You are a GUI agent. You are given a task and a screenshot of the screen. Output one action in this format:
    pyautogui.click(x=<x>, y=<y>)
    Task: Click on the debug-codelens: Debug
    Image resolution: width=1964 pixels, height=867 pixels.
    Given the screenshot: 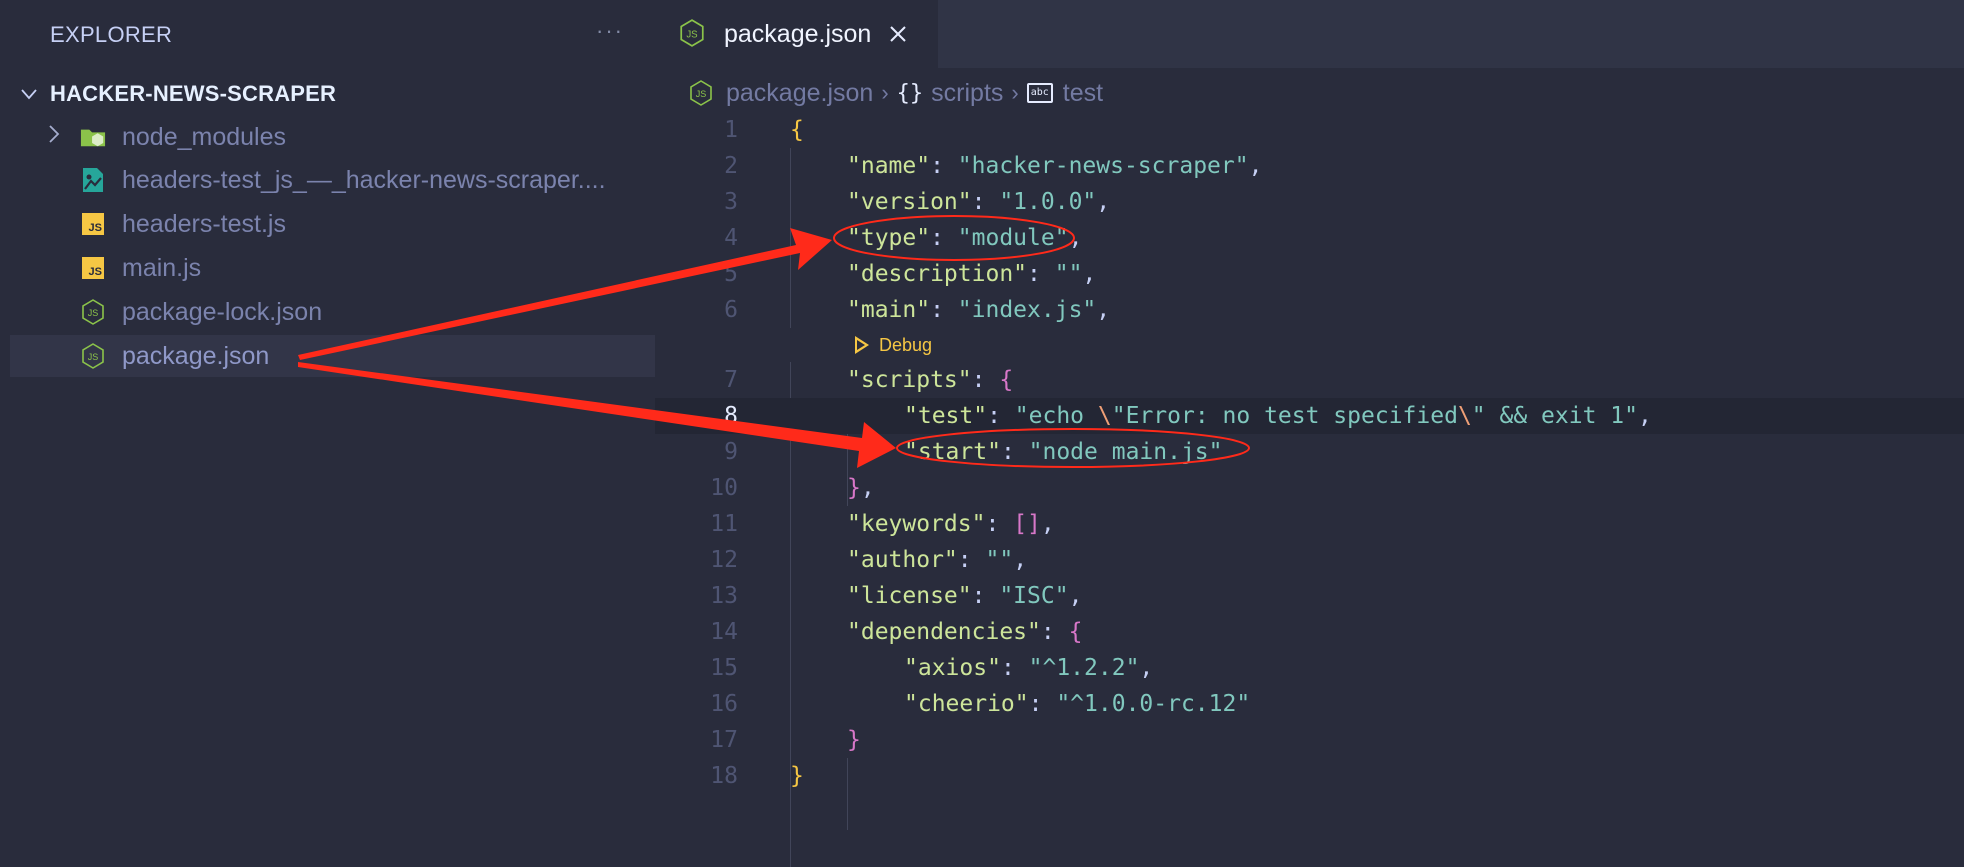 What is the action you would take?
    pyautogui.click(x=893, y=345)
    